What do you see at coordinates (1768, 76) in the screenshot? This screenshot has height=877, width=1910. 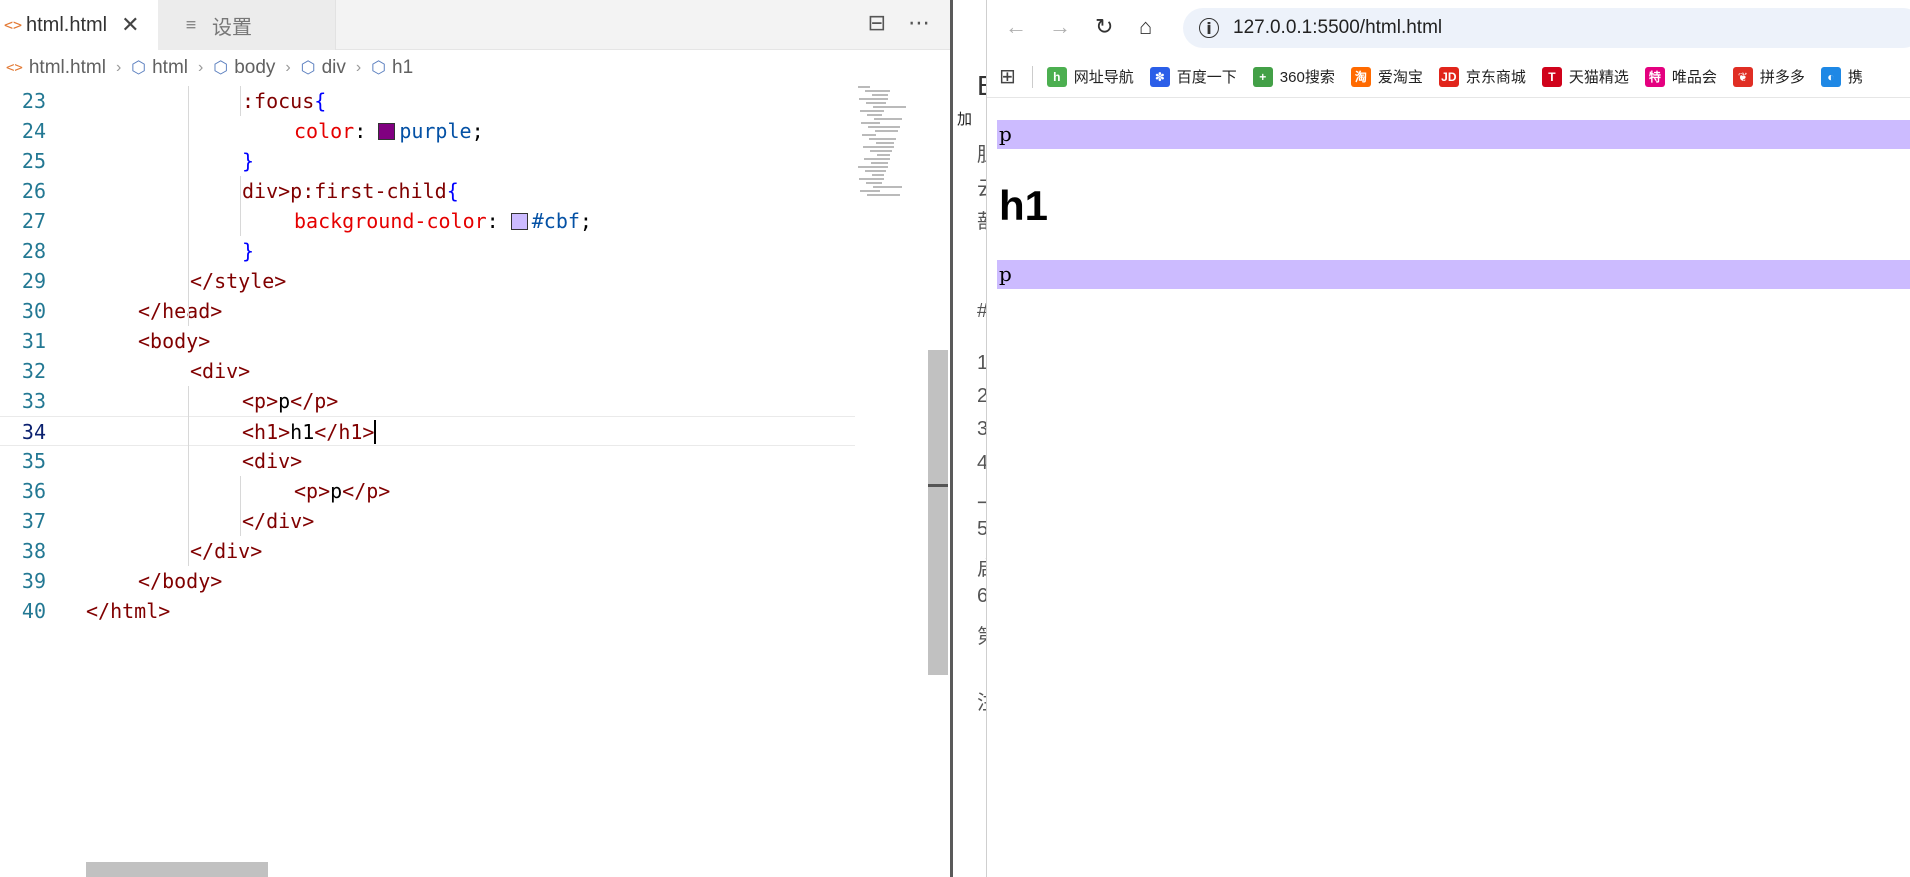 I see `bookmark-item: ❦ 拼多多` at bounding box center [1768, 76].